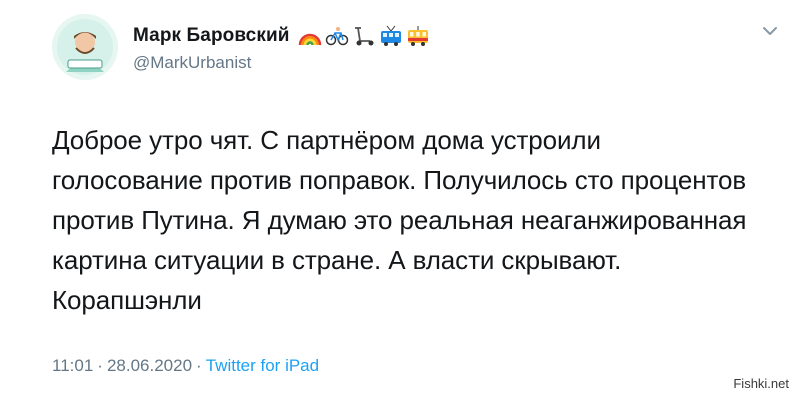 The width and height of the screenshot is (800, 400). What do you see at coordinates (336, 36) in the screenshot?
I see `bicycle-icon` at bounding box center [336, 36].